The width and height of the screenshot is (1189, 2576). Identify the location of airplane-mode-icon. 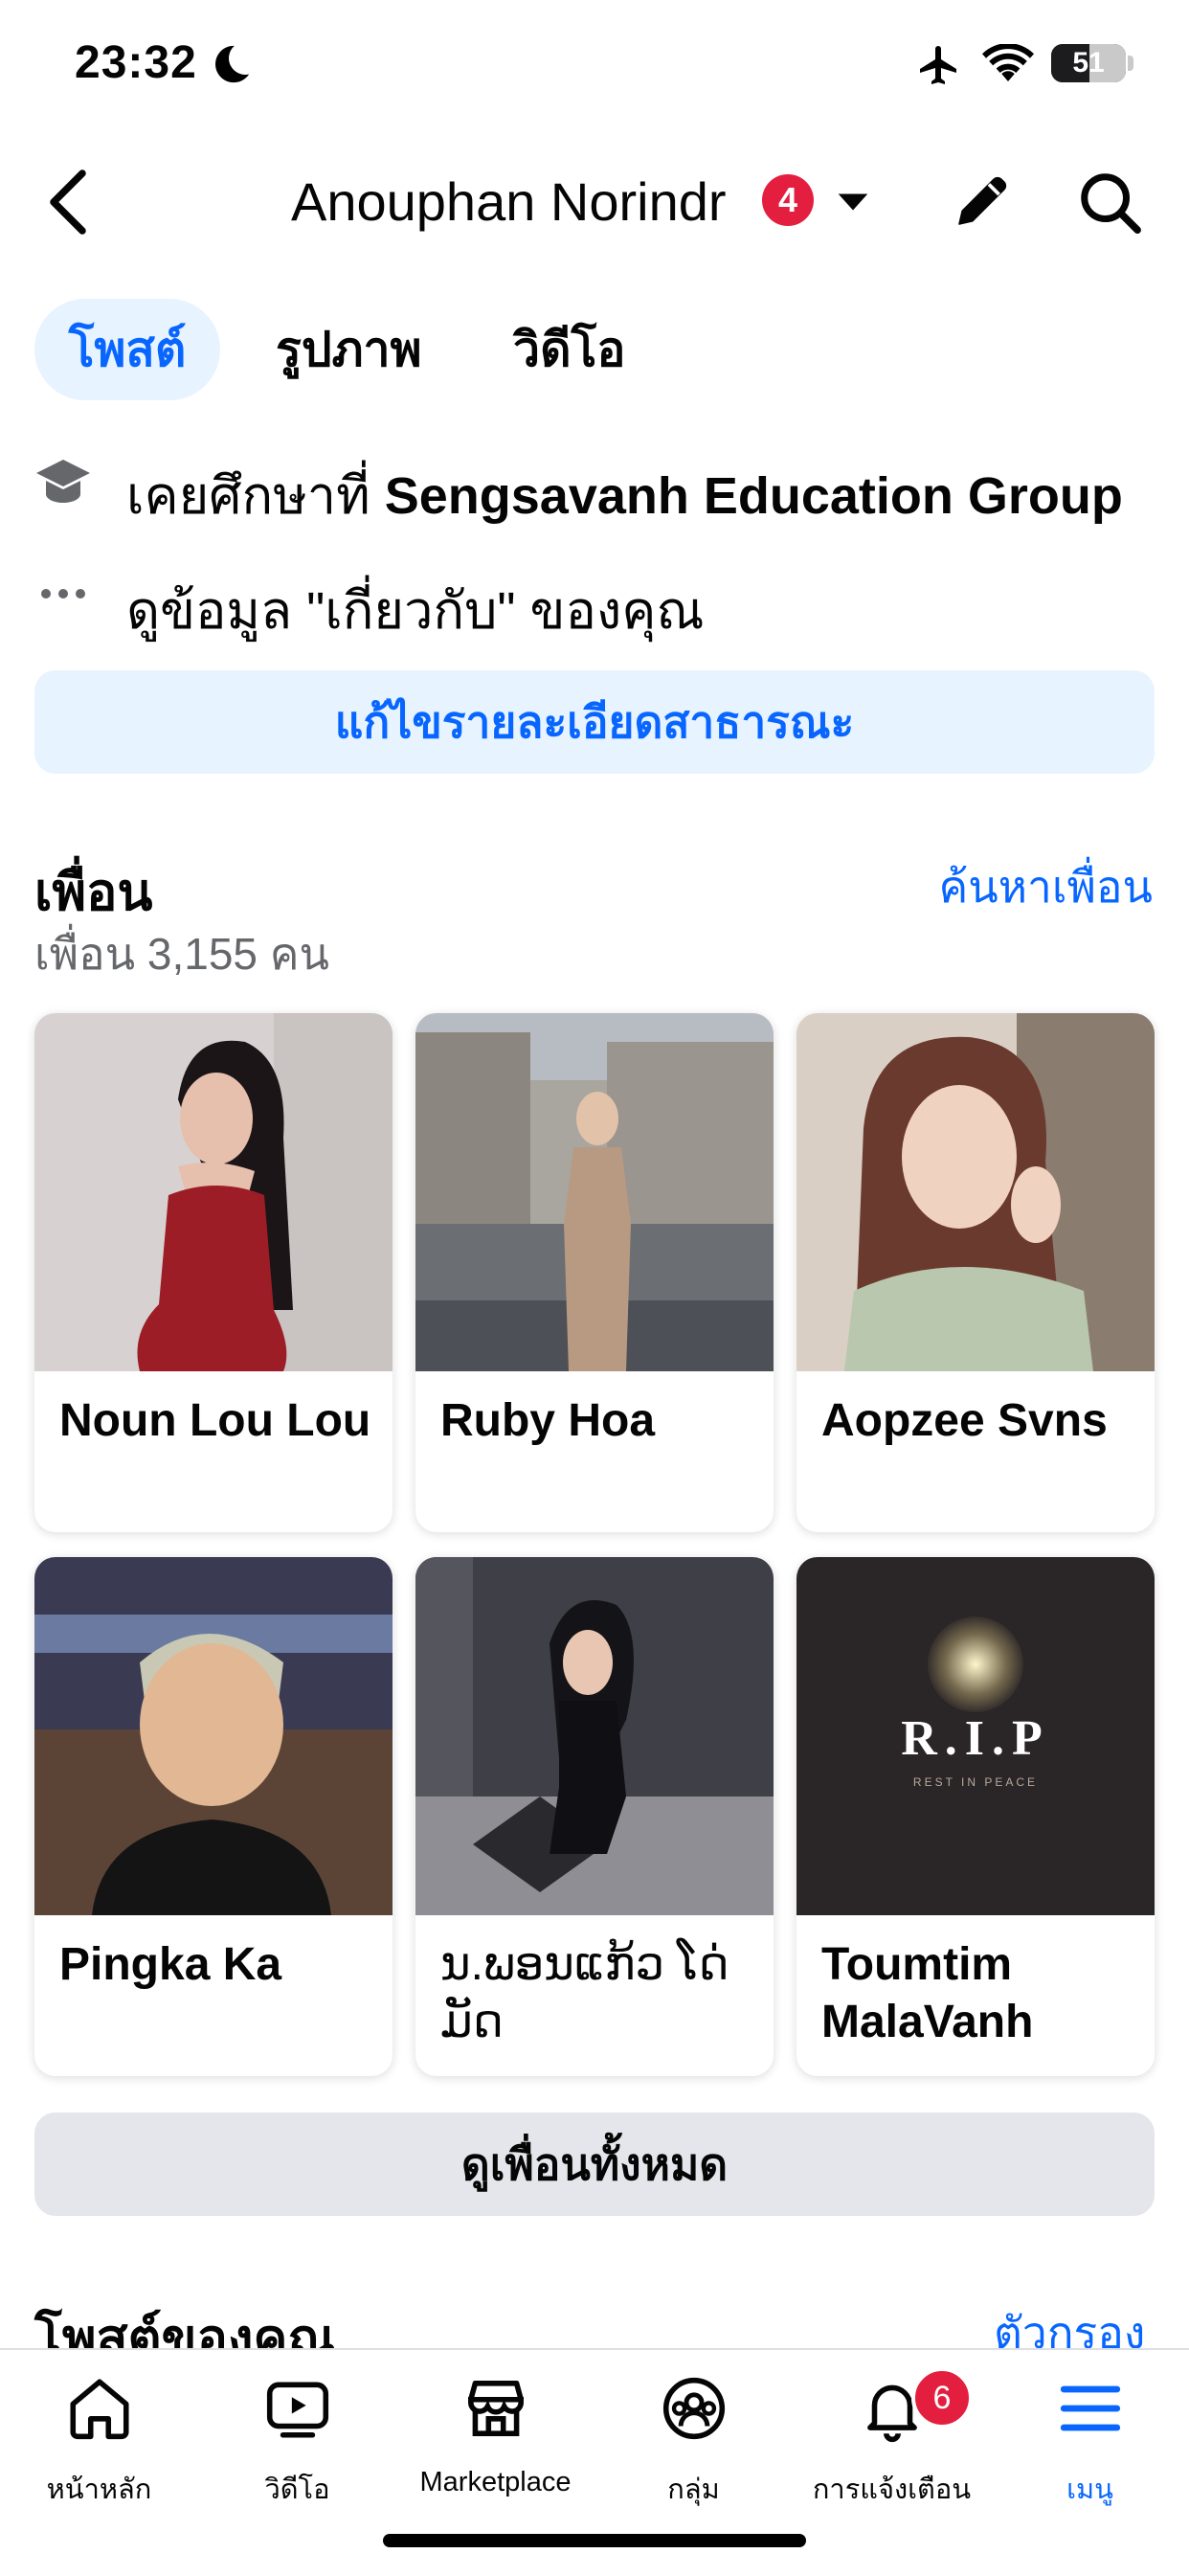
(938, 65).